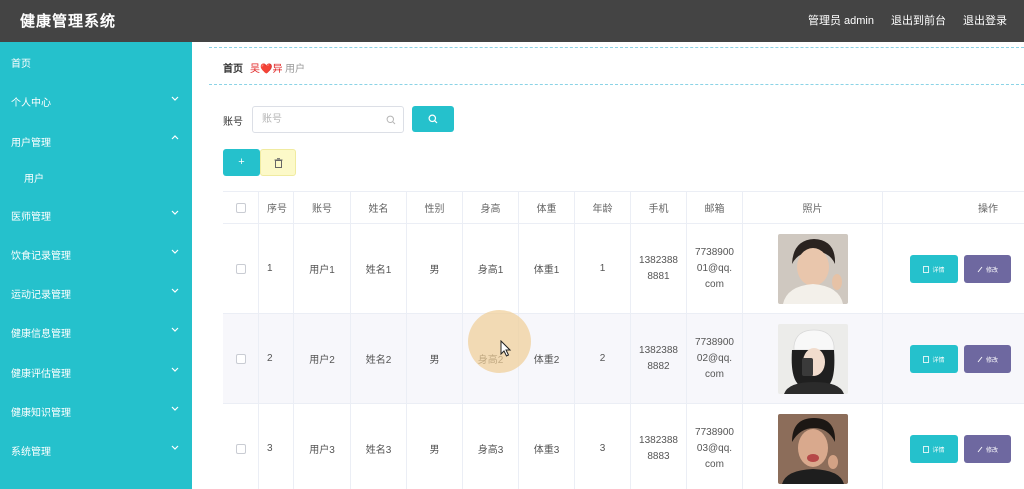  Describe the element at coordinates (926, 269) in the screenshot. I see `document-icon` at that location.